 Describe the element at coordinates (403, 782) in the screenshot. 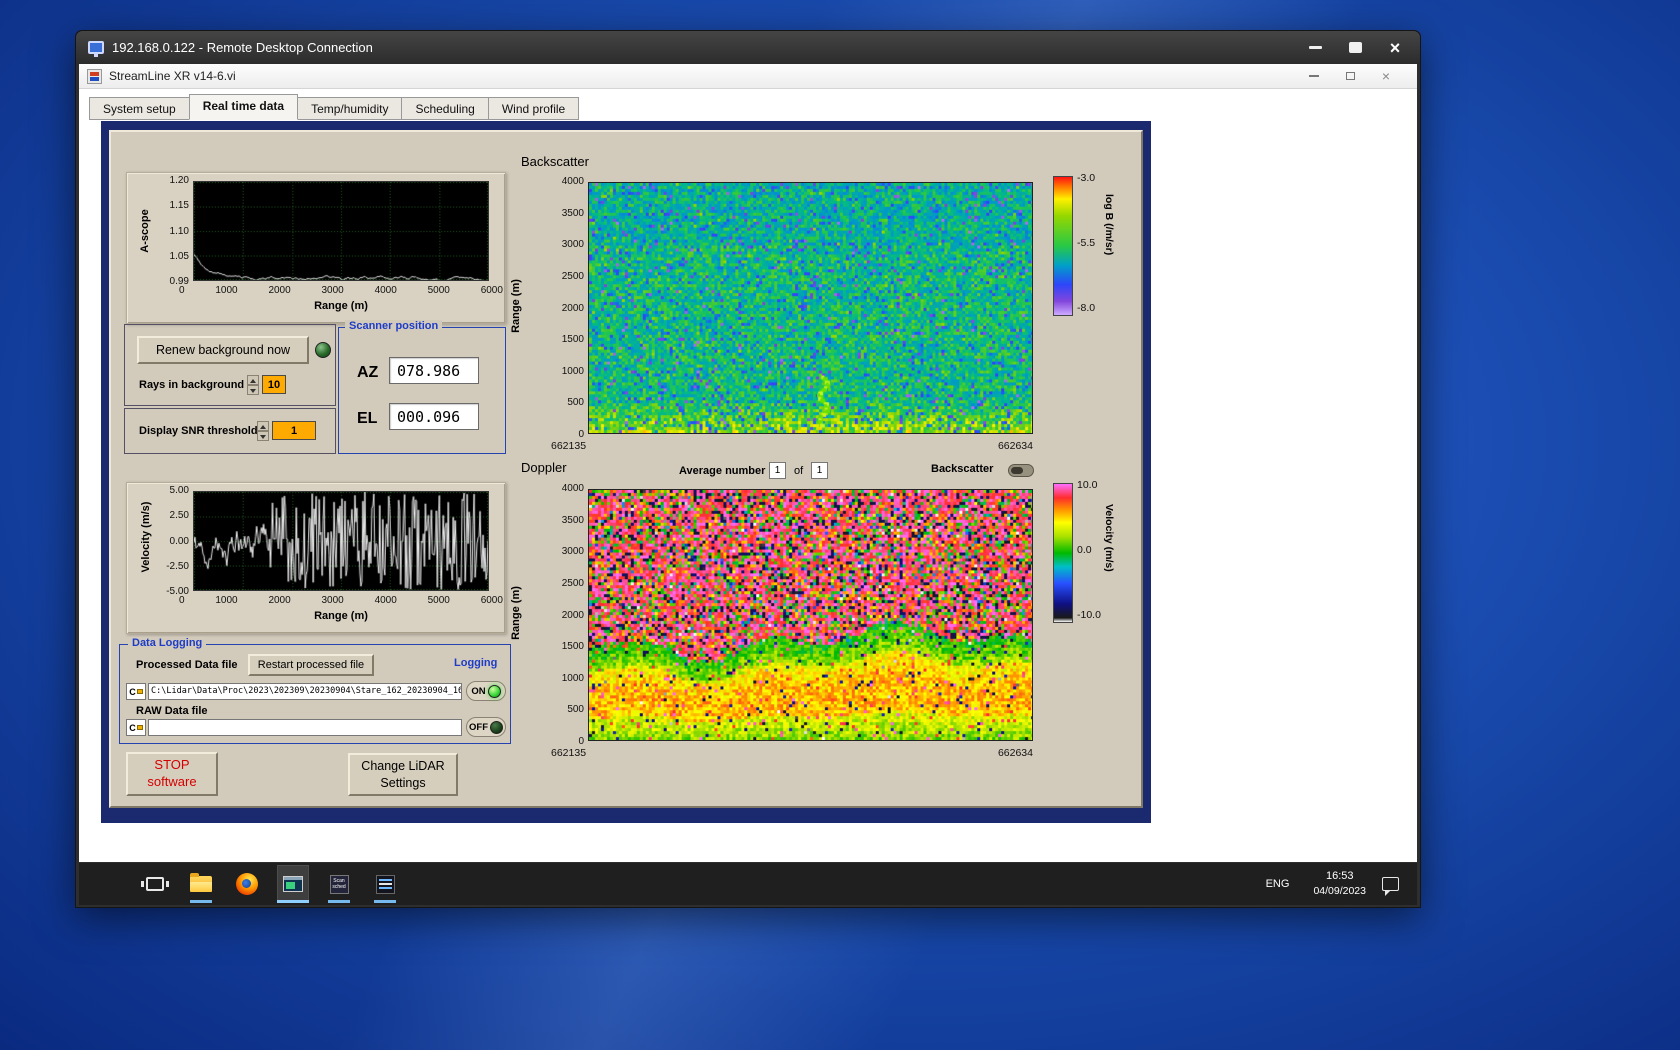

I see `change-line2: Settings` at that location.